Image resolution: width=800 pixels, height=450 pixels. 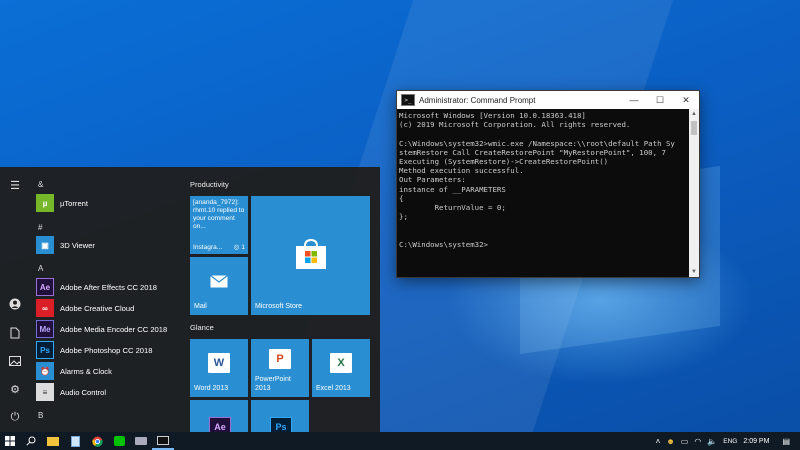 I want to click on list-header-b: B, so click(x=40, y=415).